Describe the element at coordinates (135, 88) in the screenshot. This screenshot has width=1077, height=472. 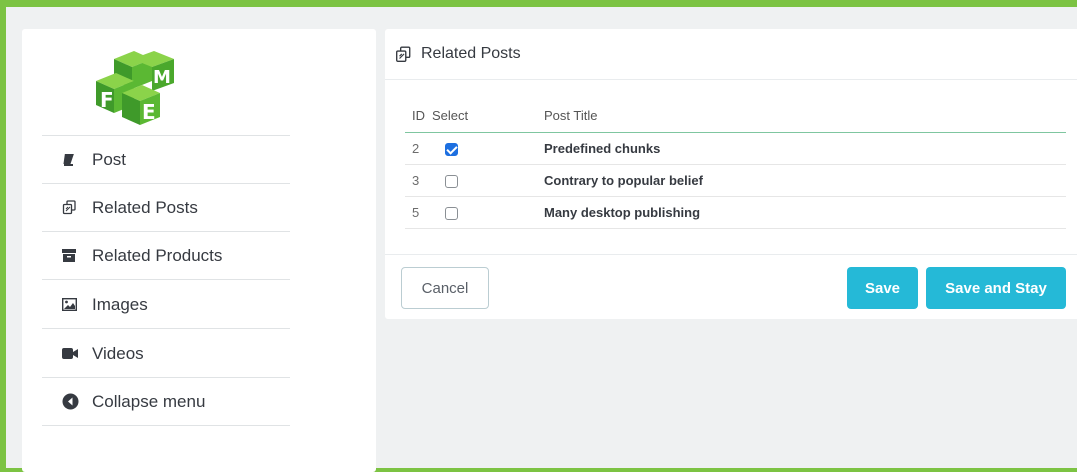
I see `fme-logo: F M E` at that location.